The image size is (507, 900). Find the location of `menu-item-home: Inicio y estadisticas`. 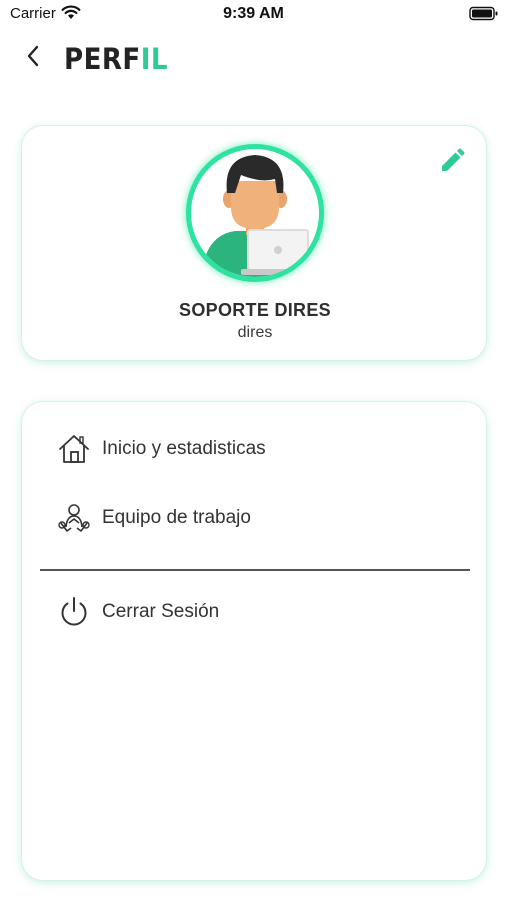

menu-item-home: Inicio y estadisticas is located at coordinates (161, 449).